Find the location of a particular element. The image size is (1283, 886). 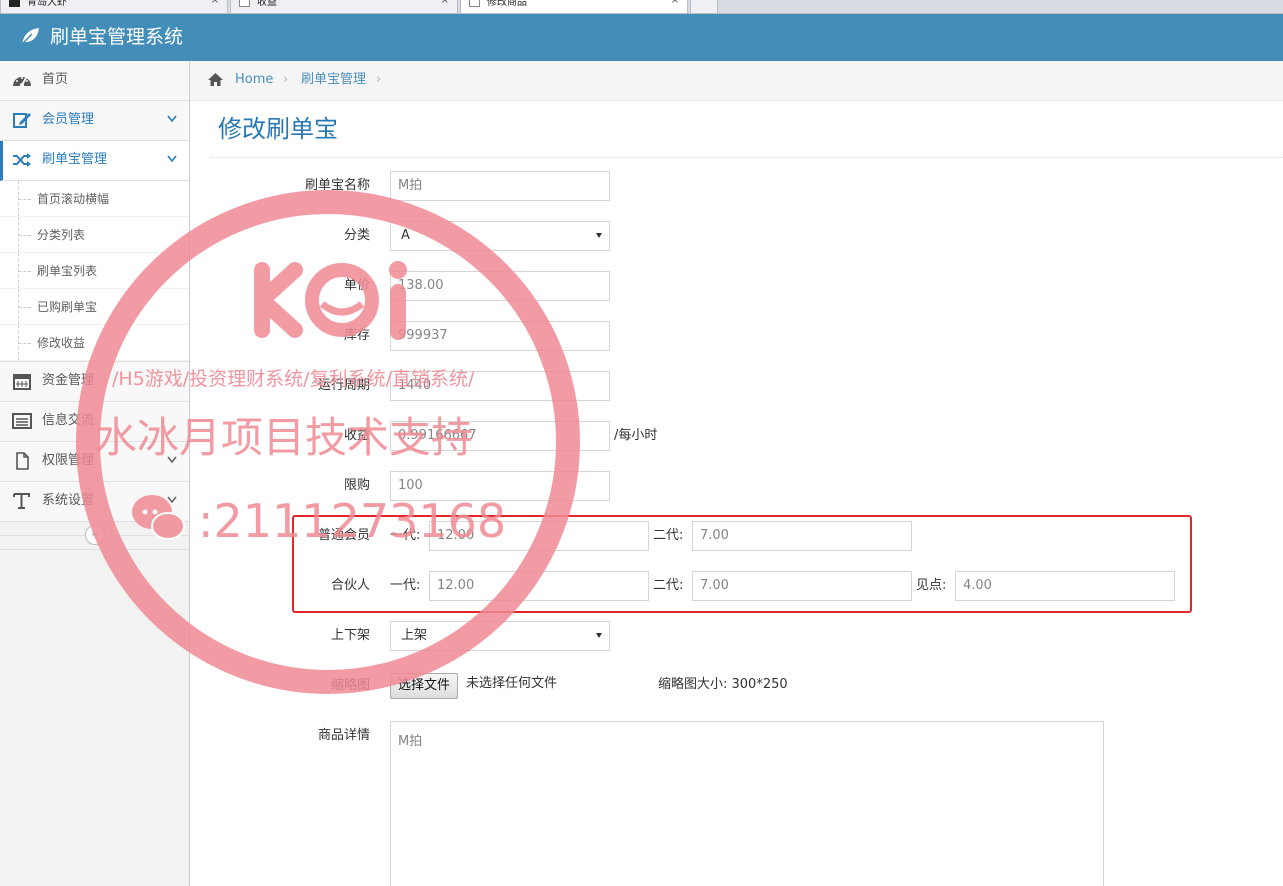

sidebar-subitem-edit-income: 修改收益 is located at coordinates (94, 343).